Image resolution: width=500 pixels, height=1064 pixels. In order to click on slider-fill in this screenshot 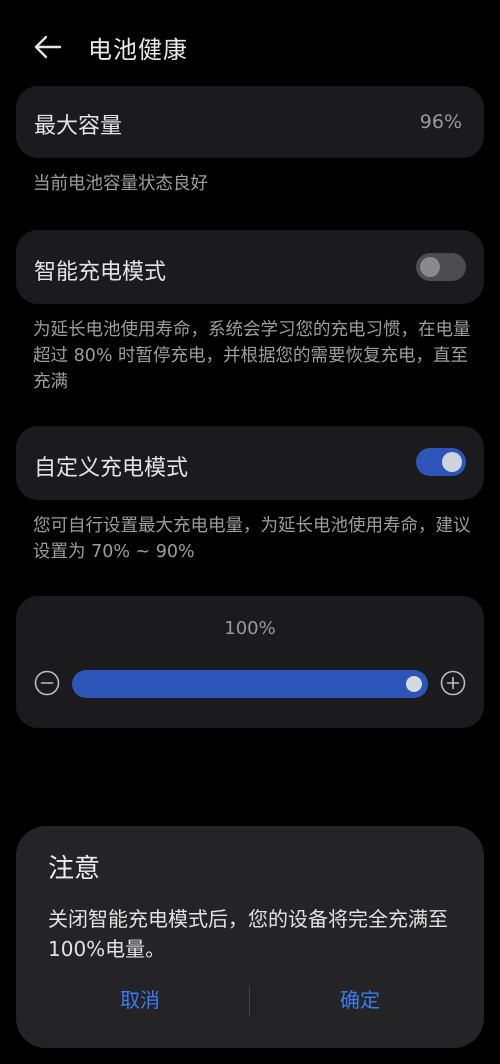, I will do `click(250, 684)`.